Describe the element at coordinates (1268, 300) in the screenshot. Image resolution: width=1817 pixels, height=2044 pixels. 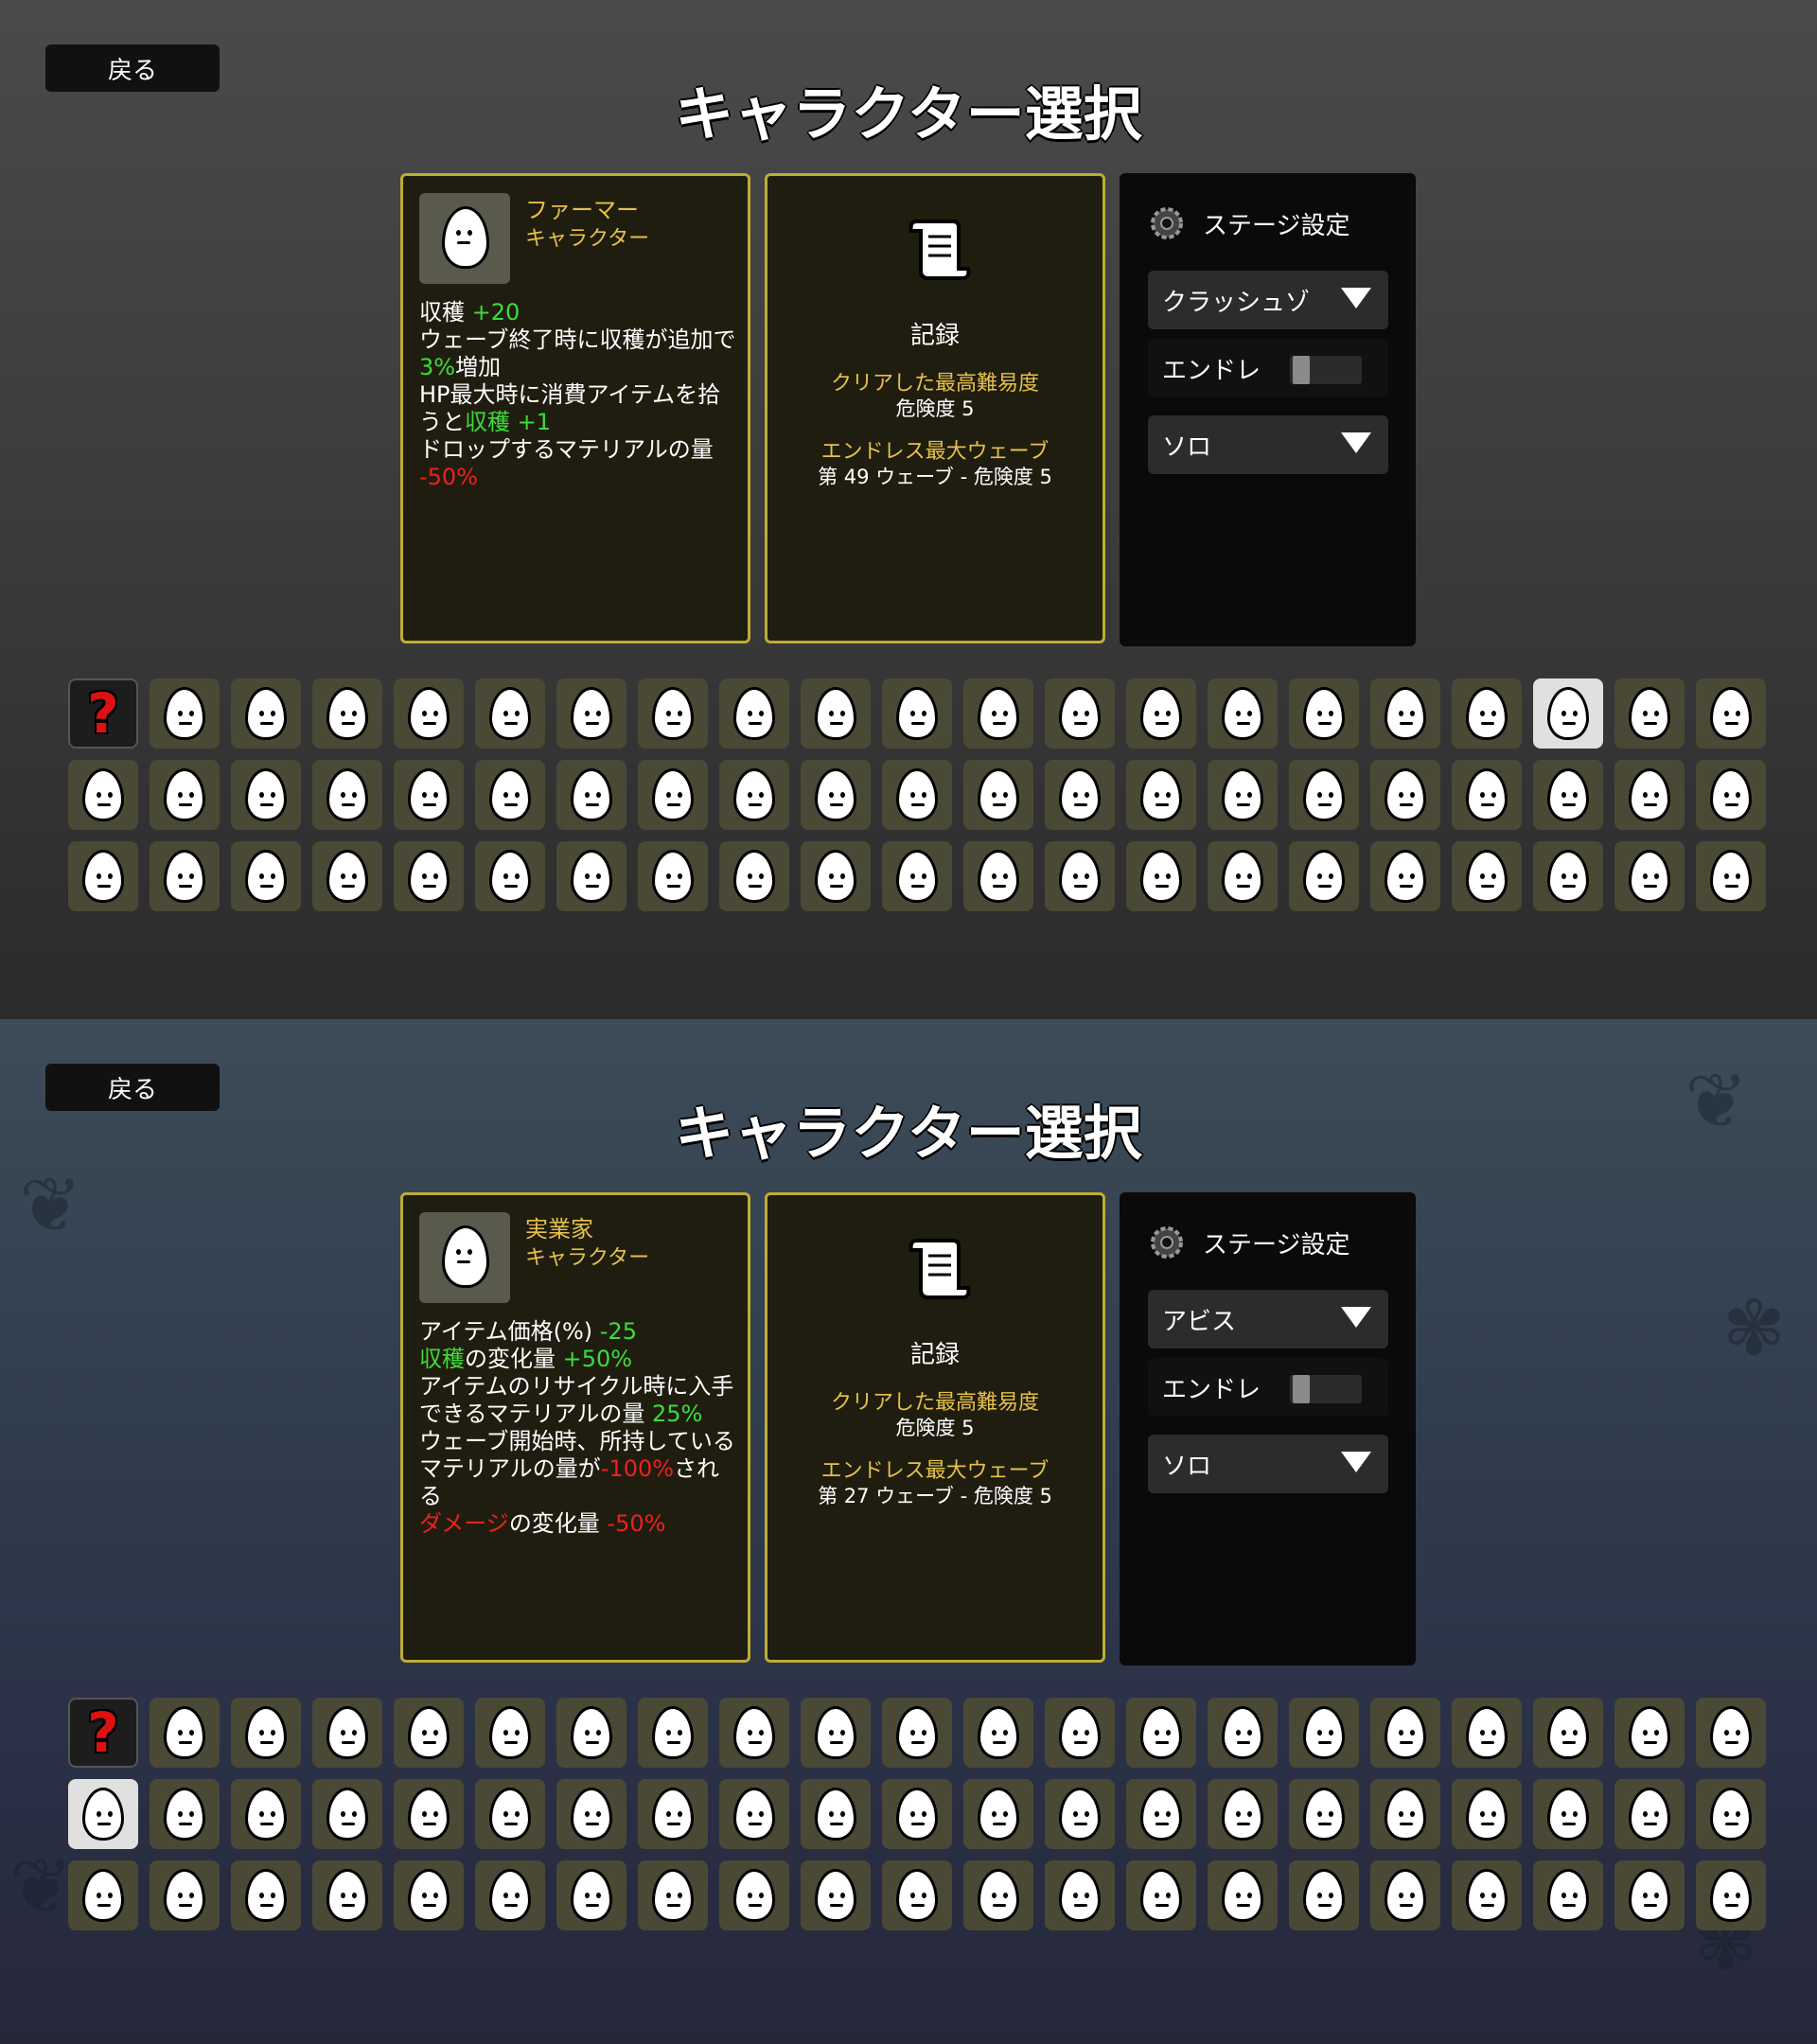
I see `zone-dropdown: クラッシュゾ` at that location.